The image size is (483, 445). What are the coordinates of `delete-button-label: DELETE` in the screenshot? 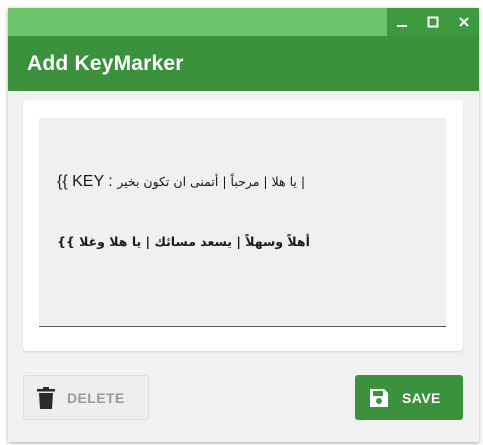 It's located at (96, 397).